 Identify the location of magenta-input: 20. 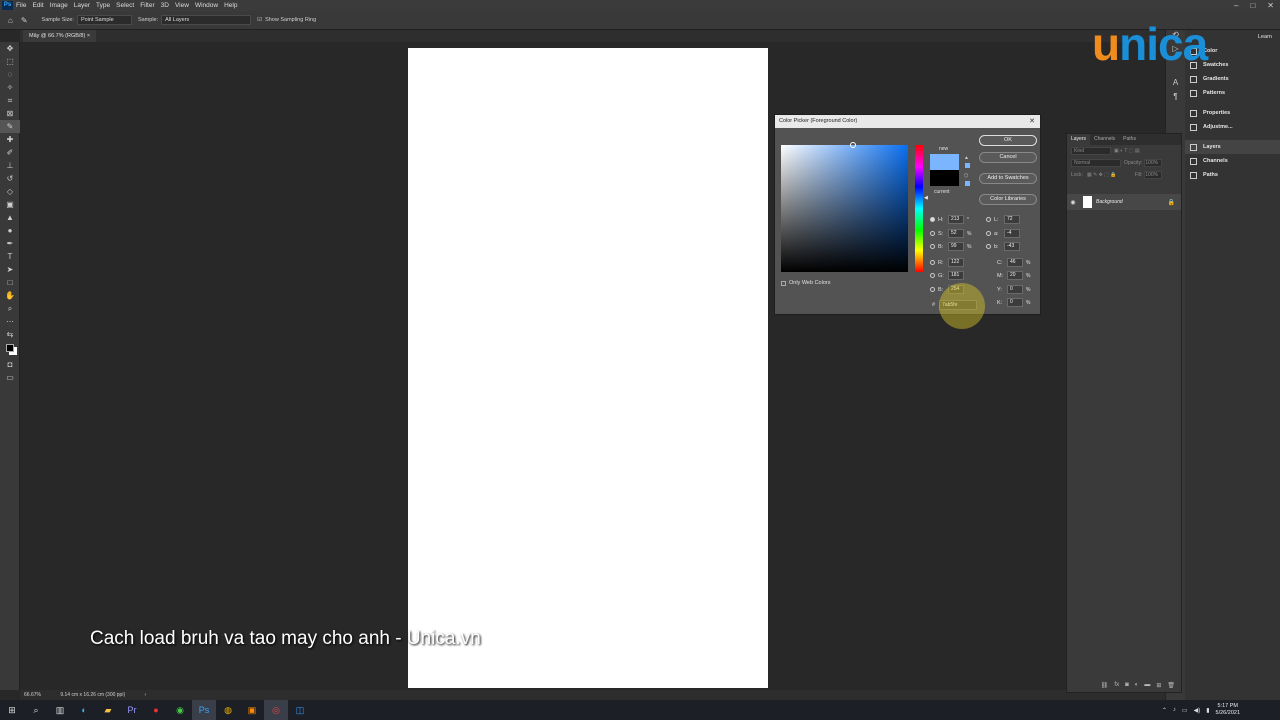
(1015, 275).